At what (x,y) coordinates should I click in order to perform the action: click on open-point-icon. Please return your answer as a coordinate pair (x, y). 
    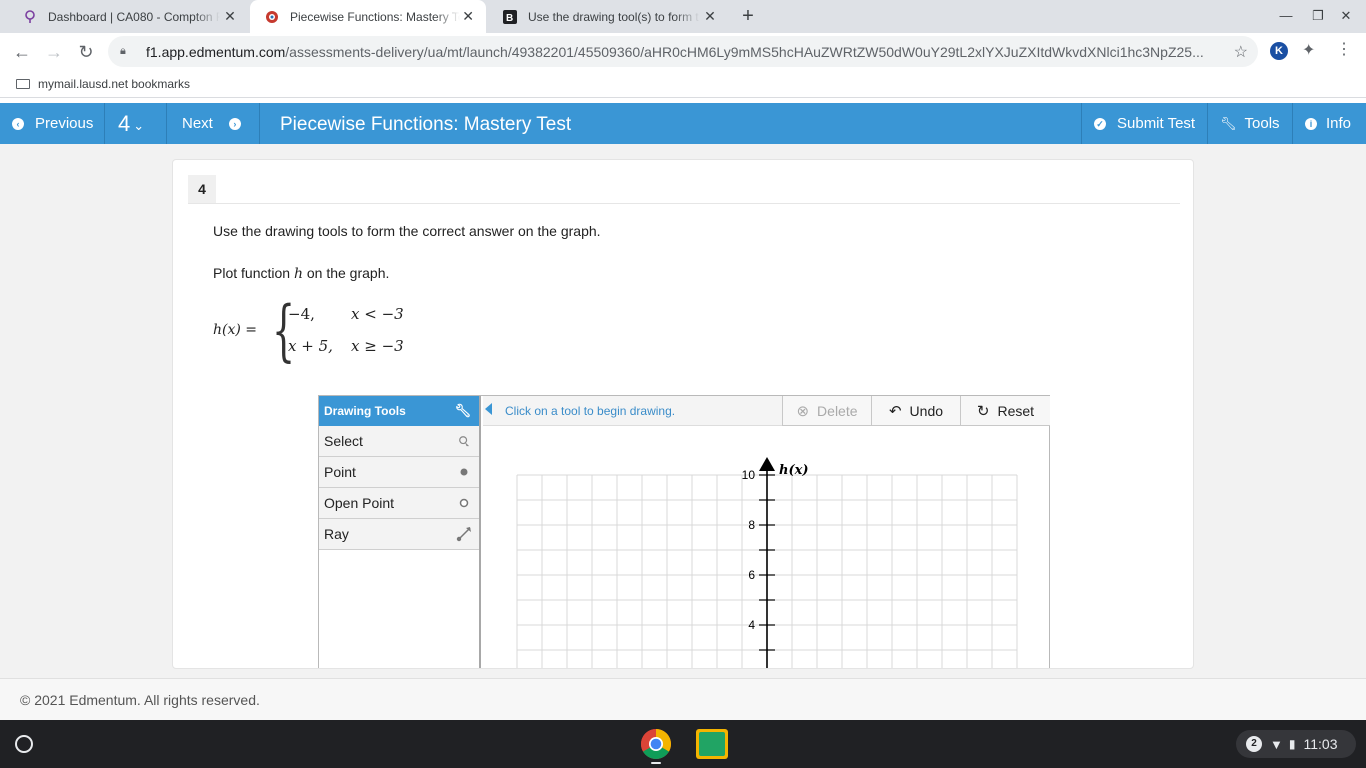
    Looking at the image, I should click on (464, 503).